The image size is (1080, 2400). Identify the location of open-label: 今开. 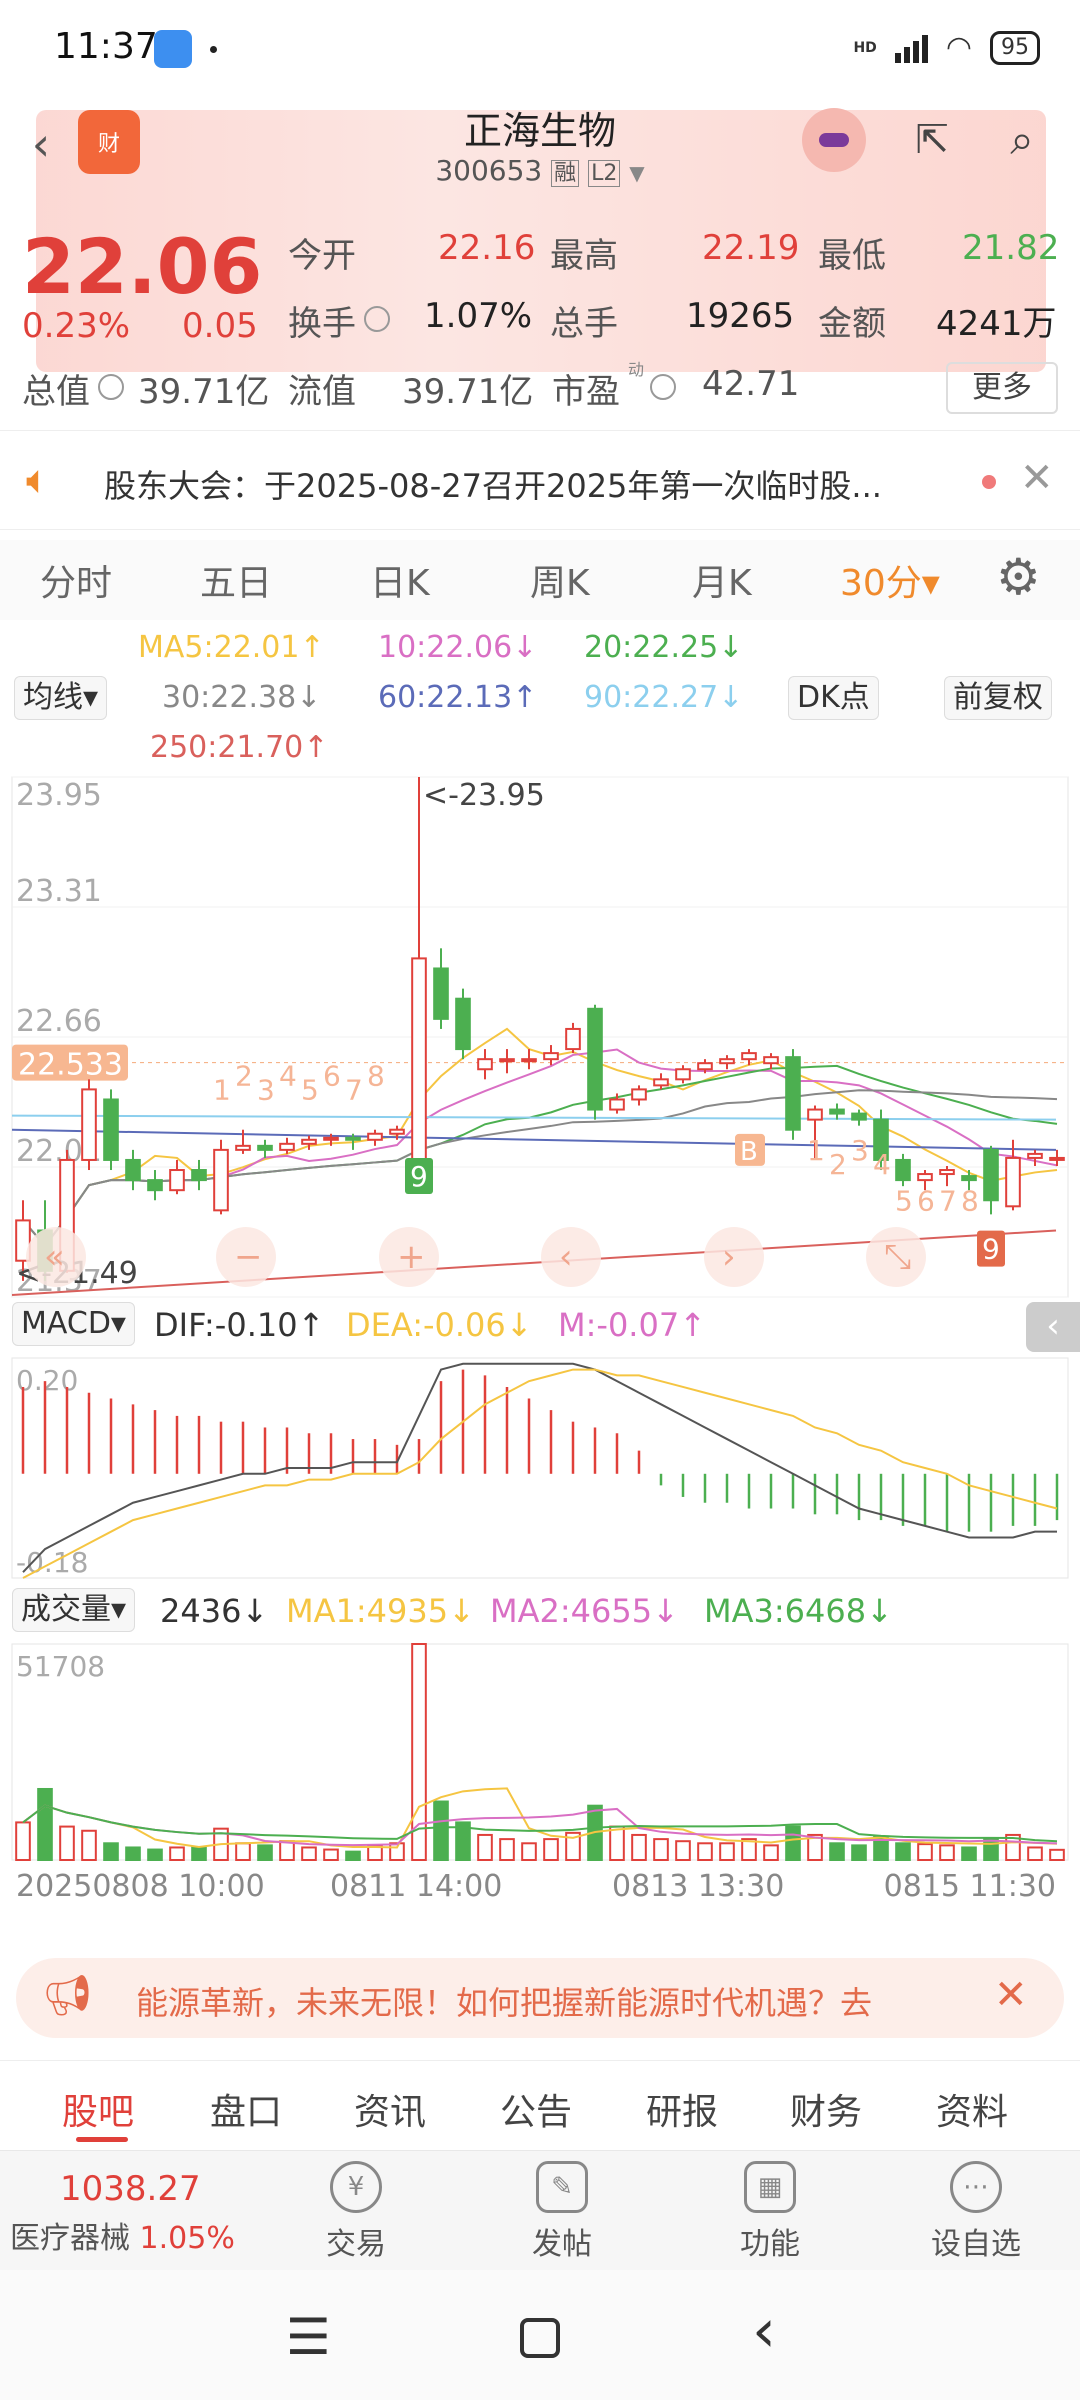
(322, 256).